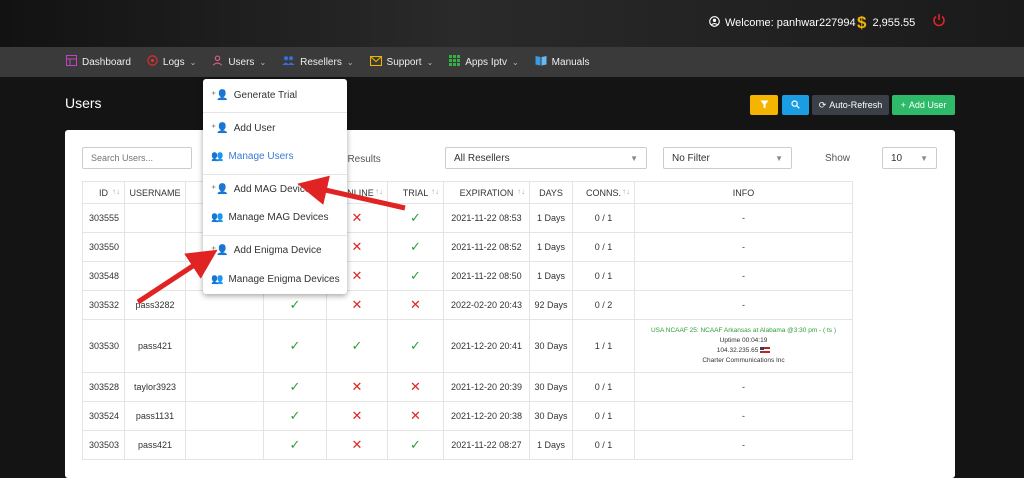  Describe the element at coordinates (415, 387) in the screenshot. I see `cell-trial: ✕` at that location.